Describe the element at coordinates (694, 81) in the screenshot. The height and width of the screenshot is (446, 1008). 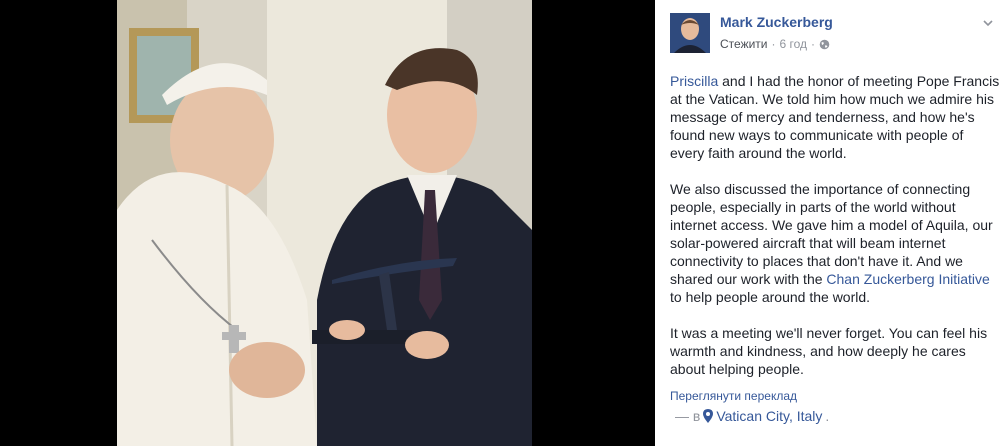
I see `mention-link: Priscilla` at that location.